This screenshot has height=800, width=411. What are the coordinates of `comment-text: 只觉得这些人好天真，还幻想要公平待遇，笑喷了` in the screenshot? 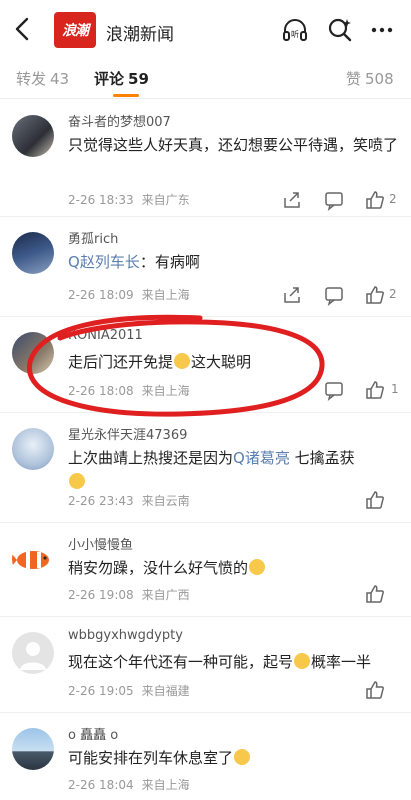 It's located at (233, 145).